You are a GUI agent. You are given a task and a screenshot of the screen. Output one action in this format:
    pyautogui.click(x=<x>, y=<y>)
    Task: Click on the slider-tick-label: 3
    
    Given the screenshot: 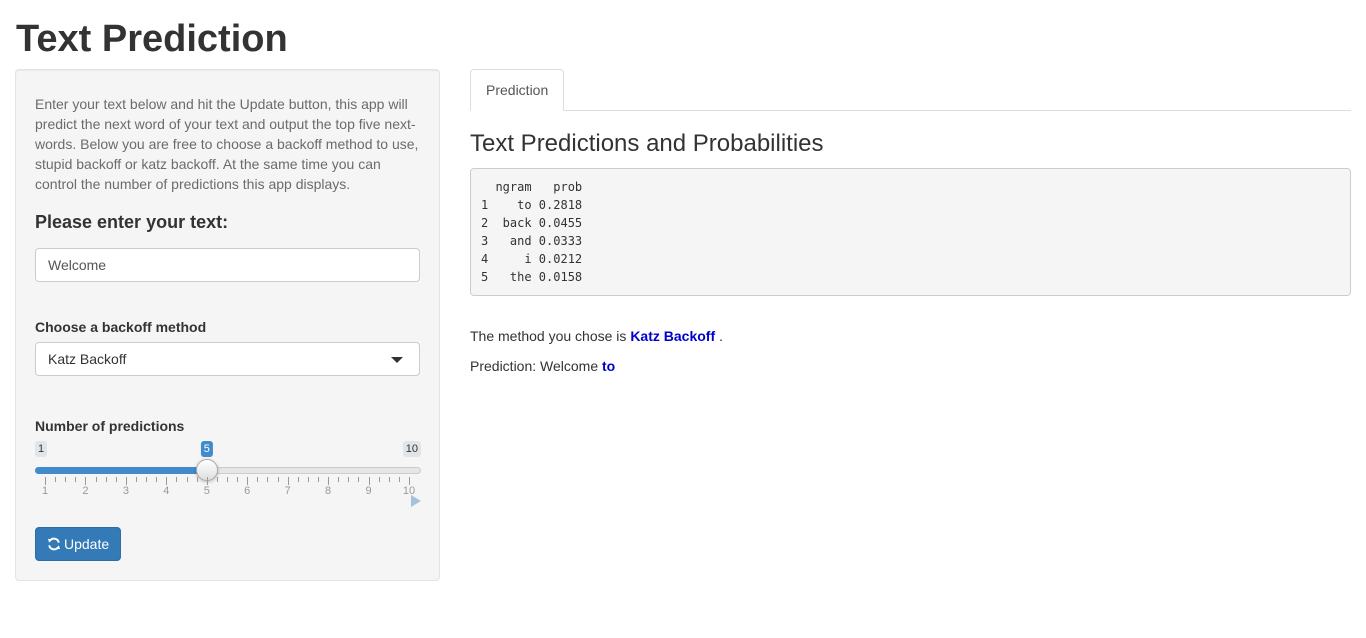 What is the action you would take?
    pyautogui.click(x=125, y=491)
    